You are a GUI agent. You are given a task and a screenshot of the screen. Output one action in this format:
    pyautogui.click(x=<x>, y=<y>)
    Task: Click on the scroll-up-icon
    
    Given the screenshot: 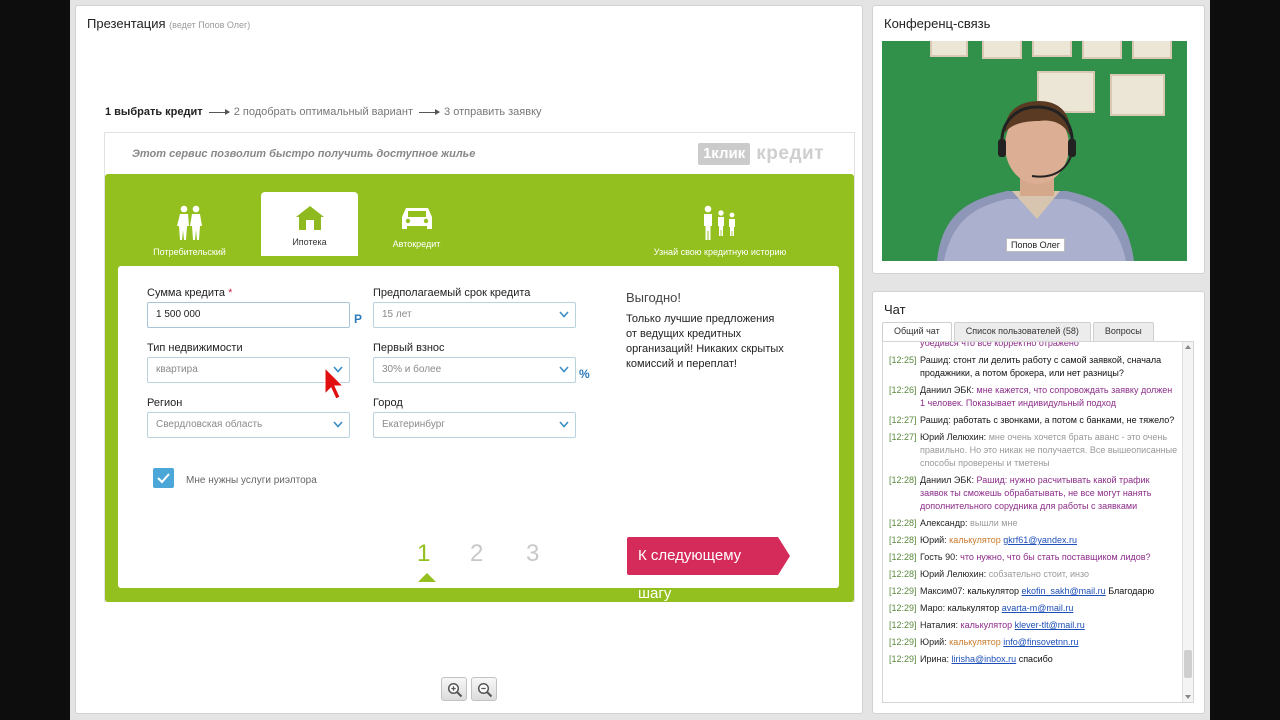 What is the action you would take?
    pyautogui.click(x=1188, y=347)
    